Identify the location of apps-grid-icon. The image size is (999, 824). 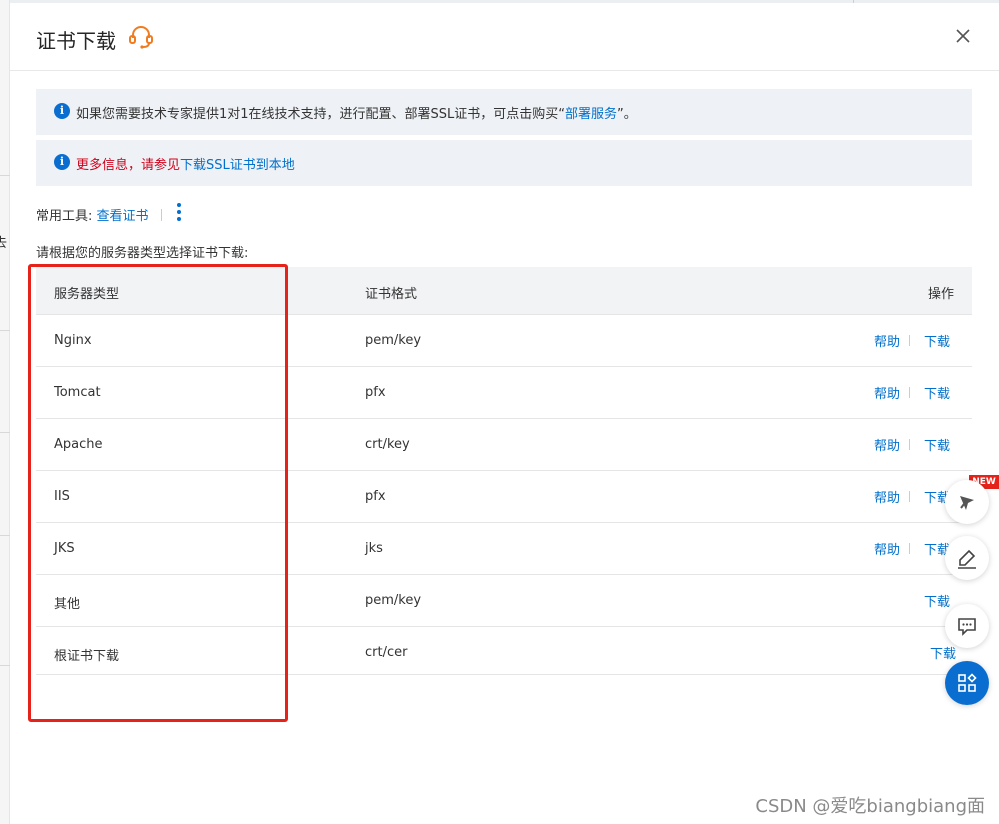
(967, 682).